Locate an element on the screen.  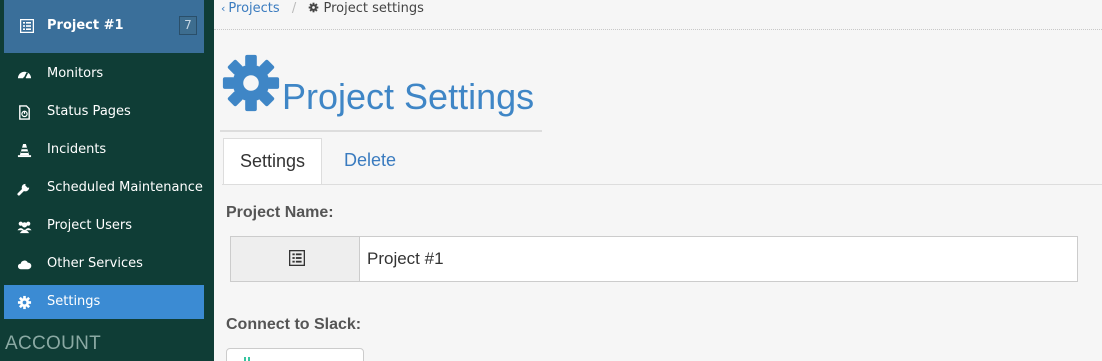
project-name-input-group: Project #1 is located at coordinates (654, 259).